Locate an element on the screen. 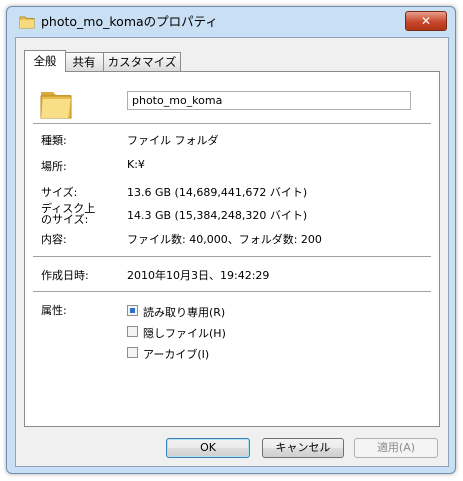 Image resolution: width=463 pixels, height=481 pixels. location-label: 場所: is located at coordinates (54, 166).